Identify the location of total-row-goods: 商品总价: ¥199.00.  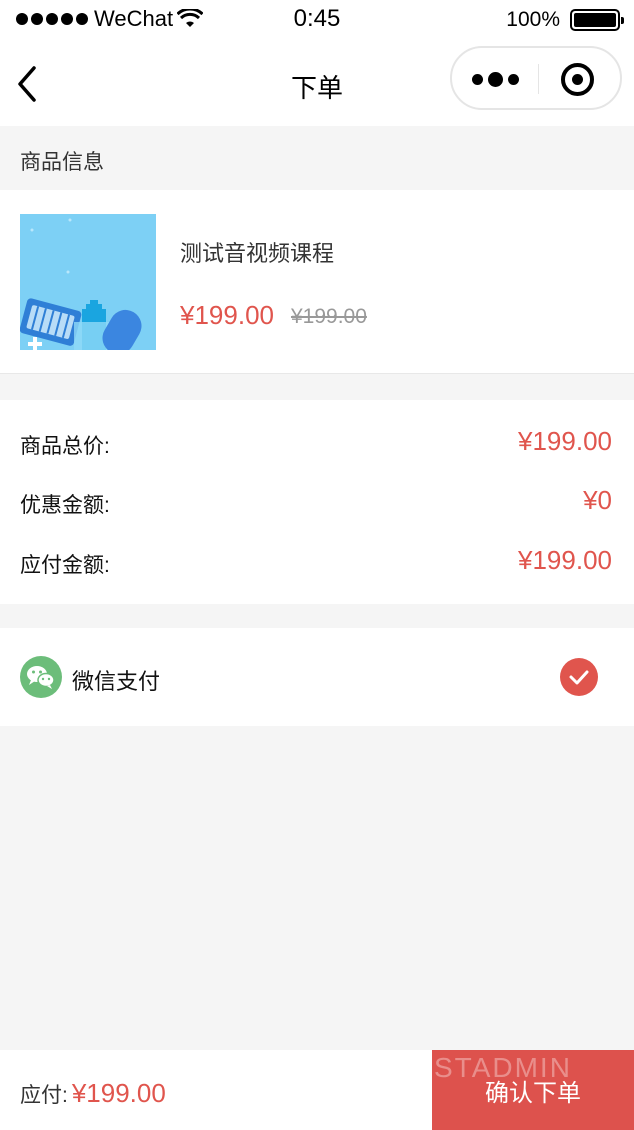
(317, 442).